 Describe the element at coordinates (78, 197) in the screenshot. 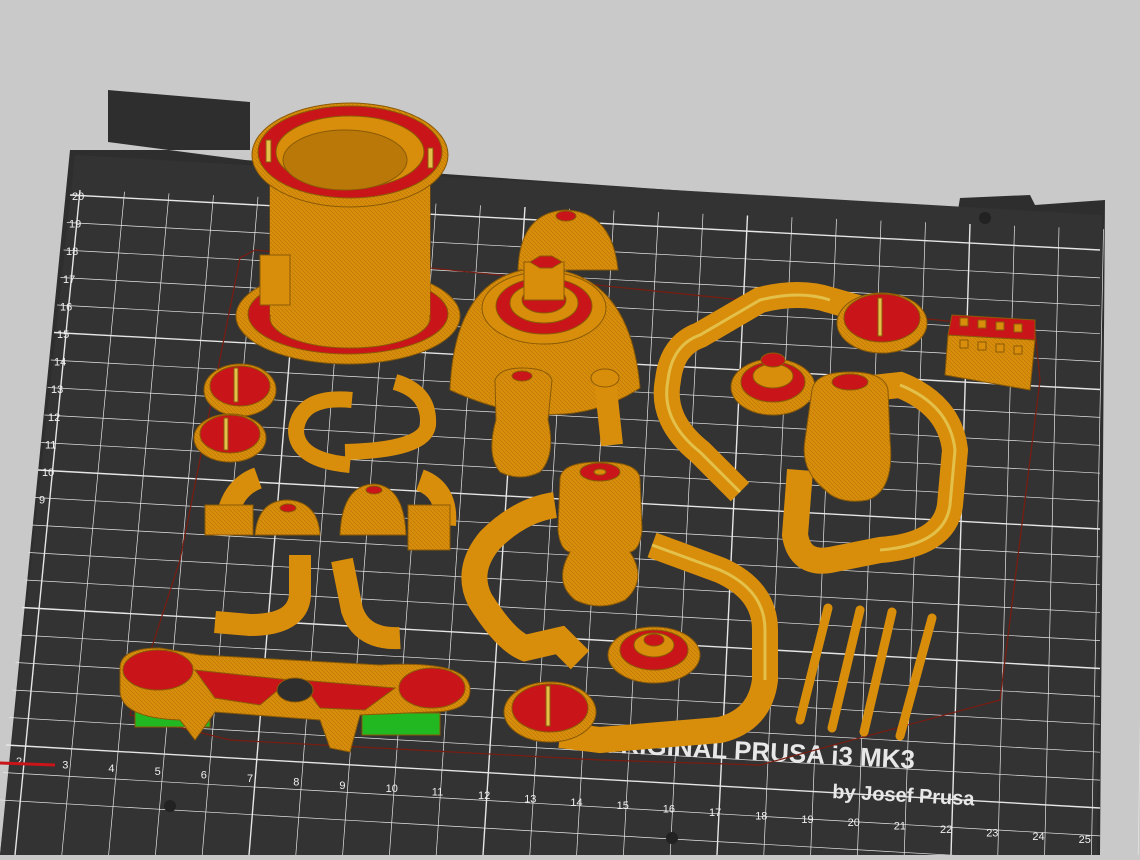

I see `y-axis-label: 20` at that location.